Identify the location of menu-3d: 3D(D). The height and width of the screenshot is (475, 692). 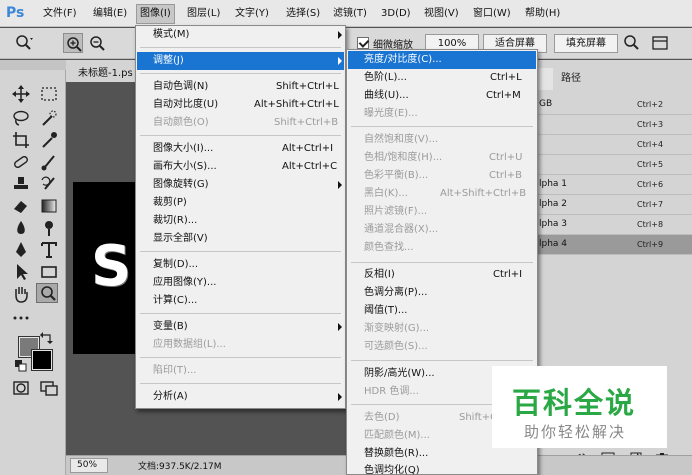
(396, 14).